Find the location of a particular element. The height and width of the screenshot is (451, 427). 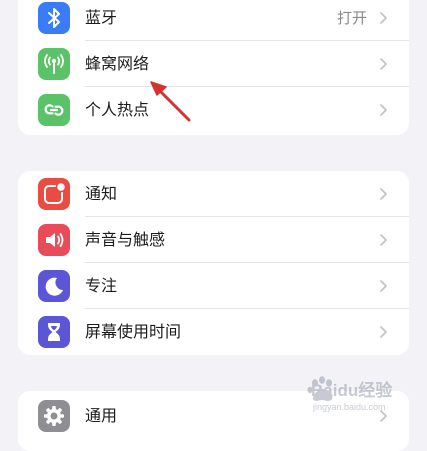

annotation-arrow is located at coordinates (170, 101).